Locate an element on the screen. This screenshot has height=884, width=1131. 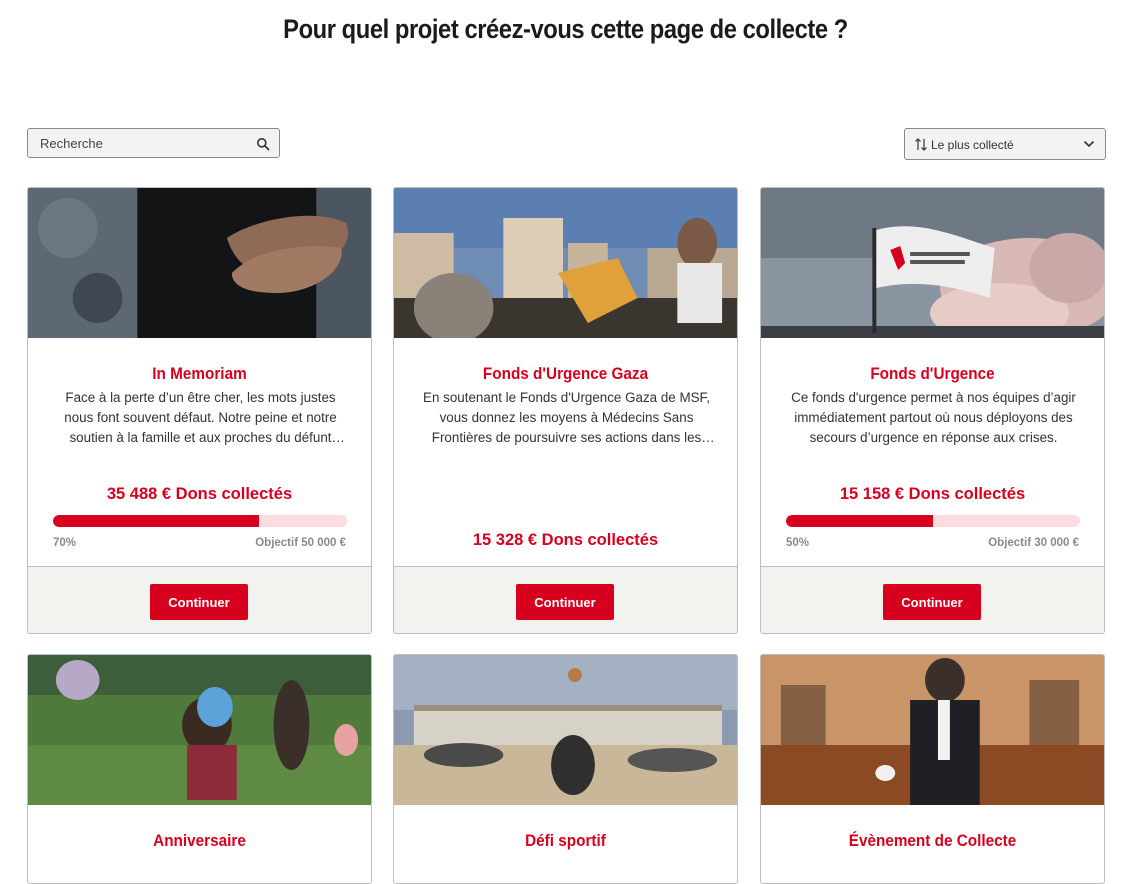
sort-select: Le plus collecté is located at coordinates (1005, 144).